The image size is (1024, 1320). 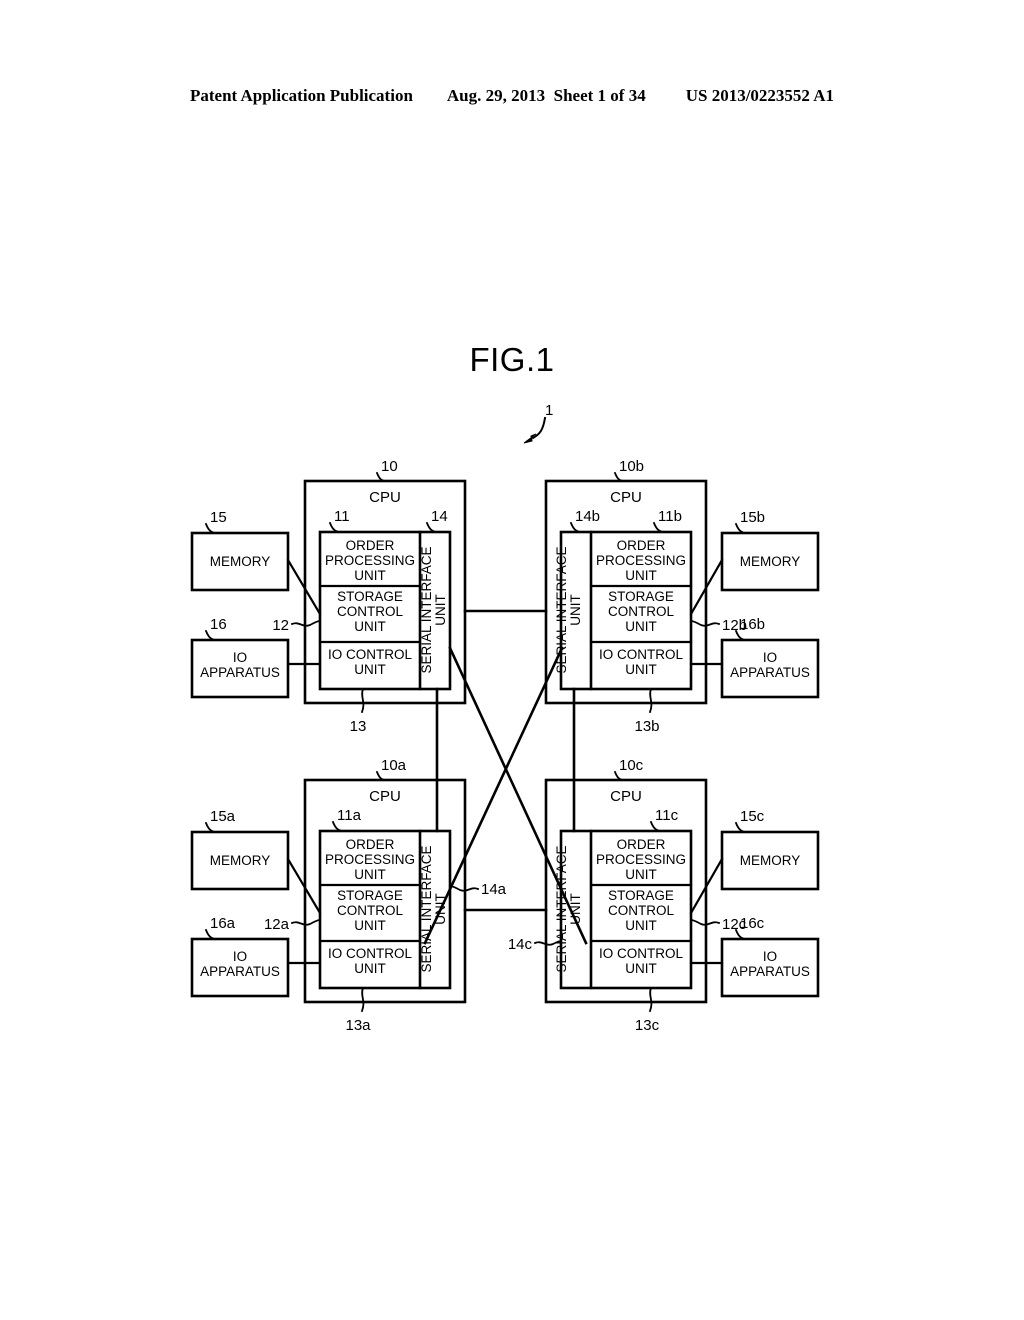 I want to click on ref-10a: 10a, so click(x=394, y=765).